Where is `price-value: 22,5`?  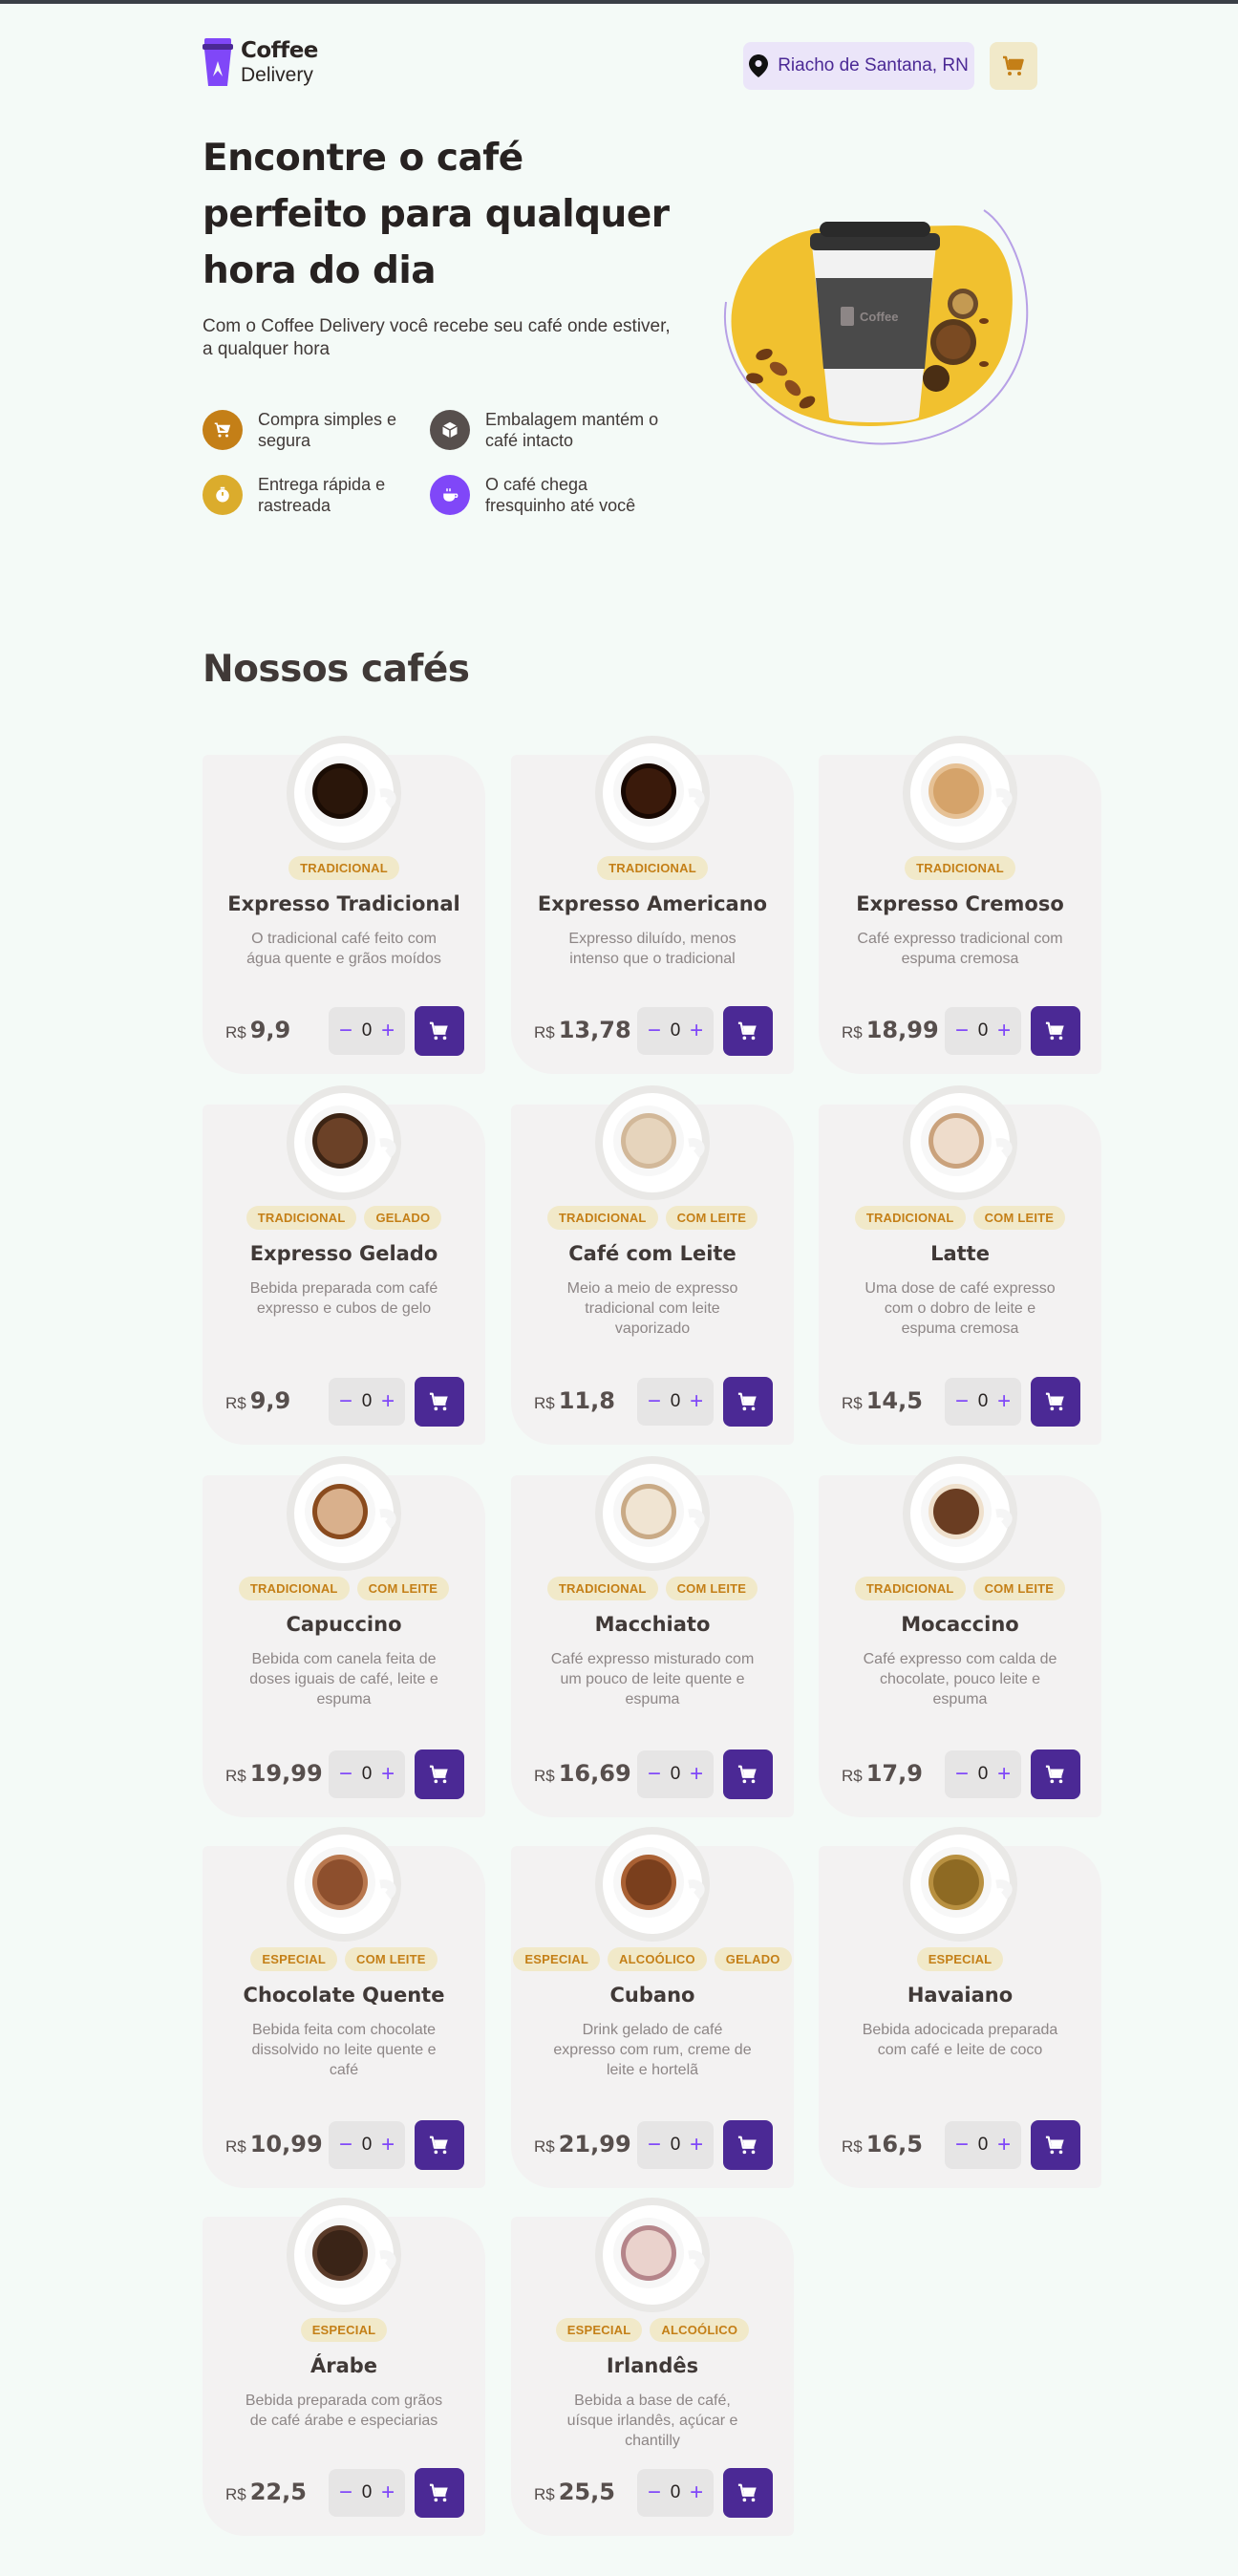 price-value: 22,5 is located at coordinates (278, 2492).